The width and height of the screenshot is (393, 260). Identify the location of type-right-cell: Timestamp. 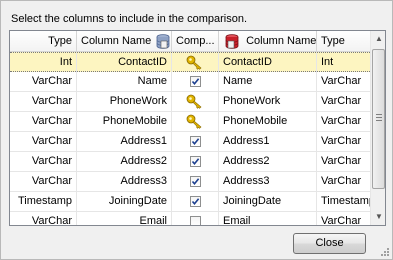
(345, 201).